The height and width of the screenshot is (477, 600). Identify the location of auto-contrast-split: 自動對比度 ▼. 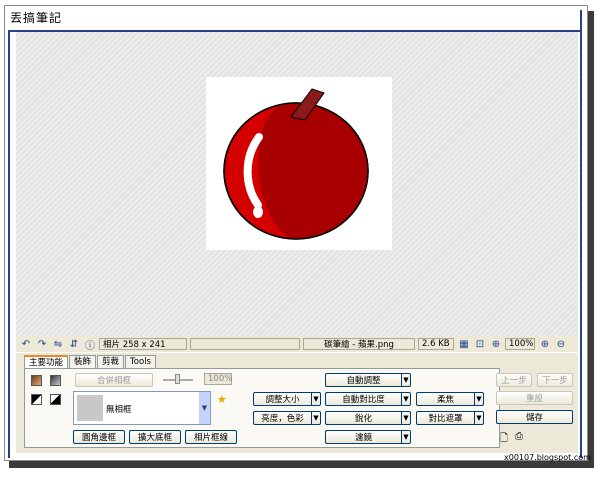
(368, 399).